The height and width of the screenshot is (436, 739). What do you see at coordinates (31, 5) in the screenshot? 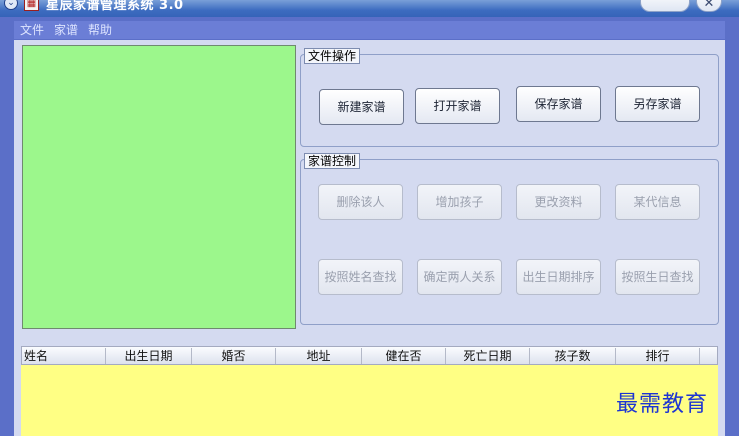
I see `app-icon: ▦` at bounding box center [31, 5].